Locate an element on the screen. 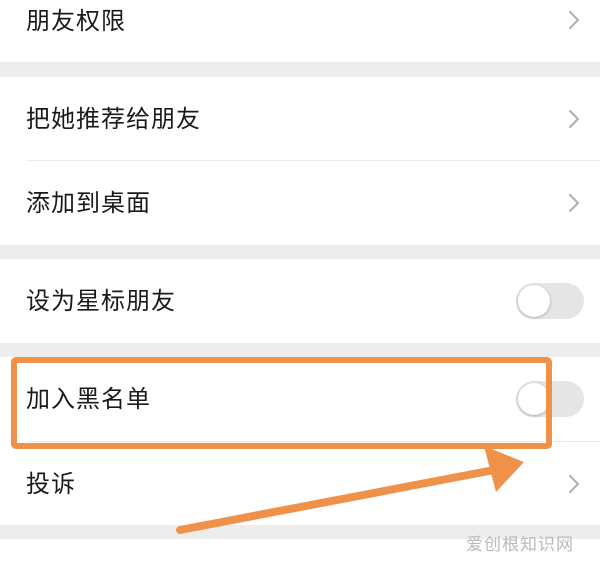  add-to-desktop-label: 添加到桌面 is located at coordinates (88, 203).